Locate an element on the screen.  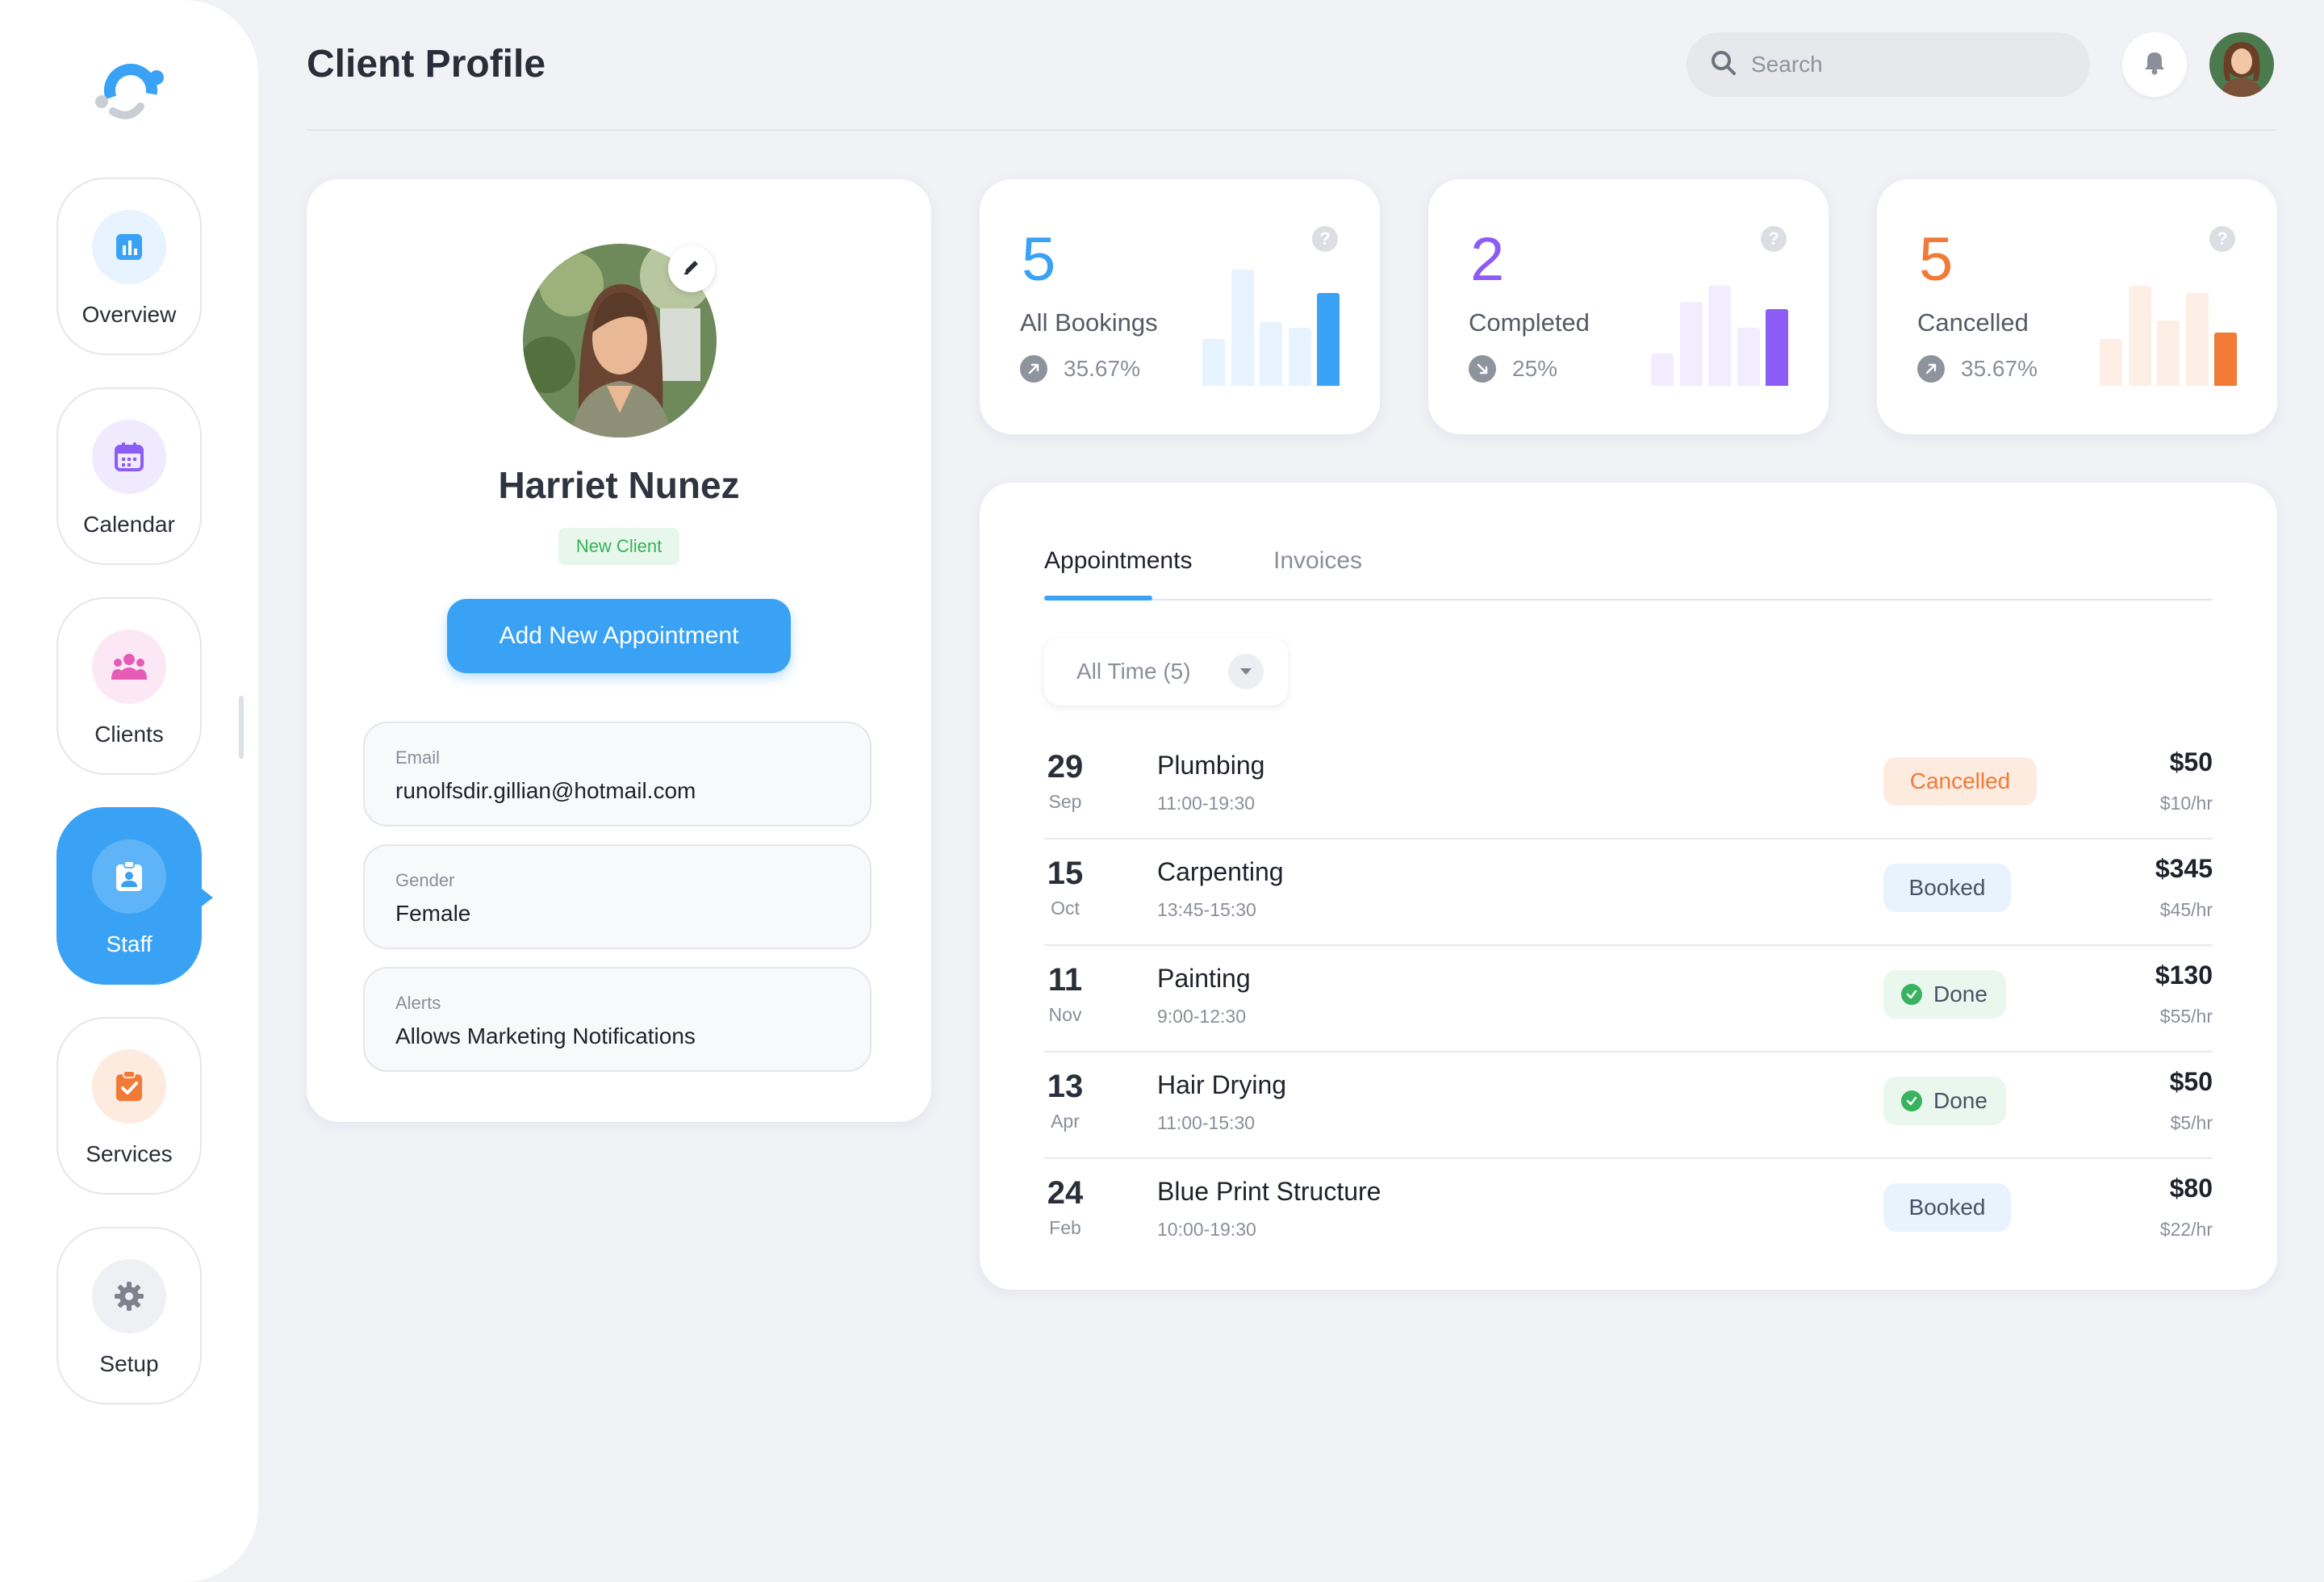
time-filter-dropdown: All Time (5) is located at coordinates (1166, 671).